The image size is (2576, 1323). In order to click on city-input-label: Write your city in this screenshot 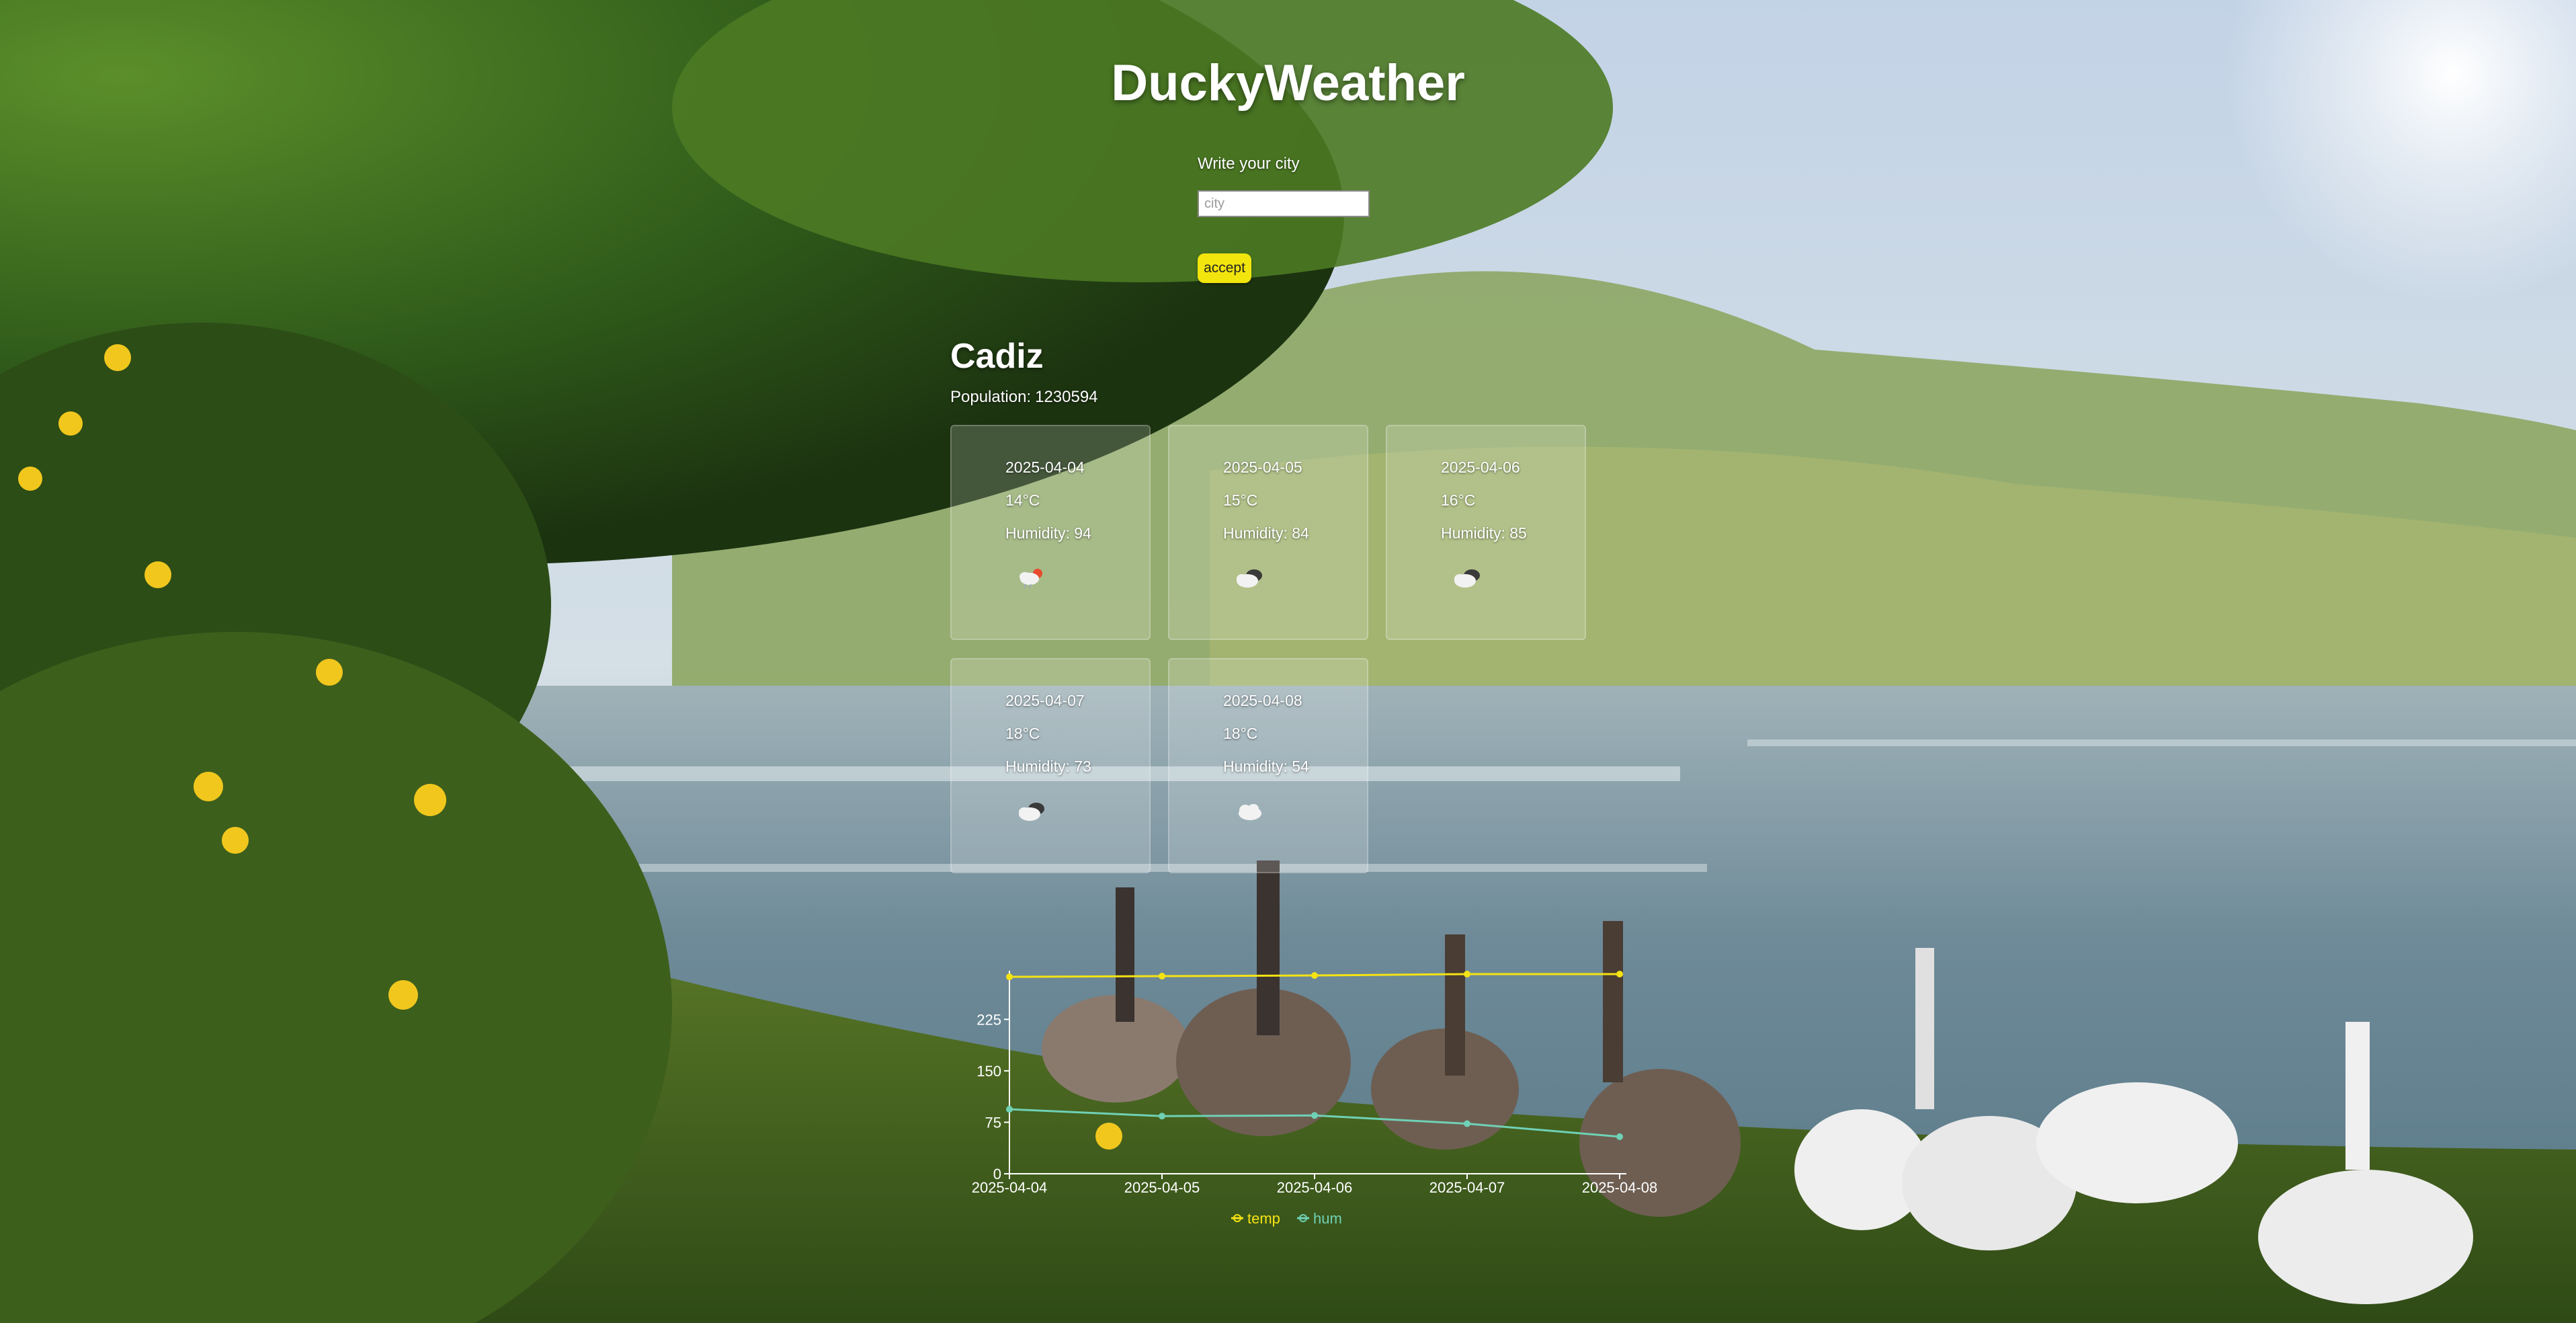, I will do `click(1249, 164)`.